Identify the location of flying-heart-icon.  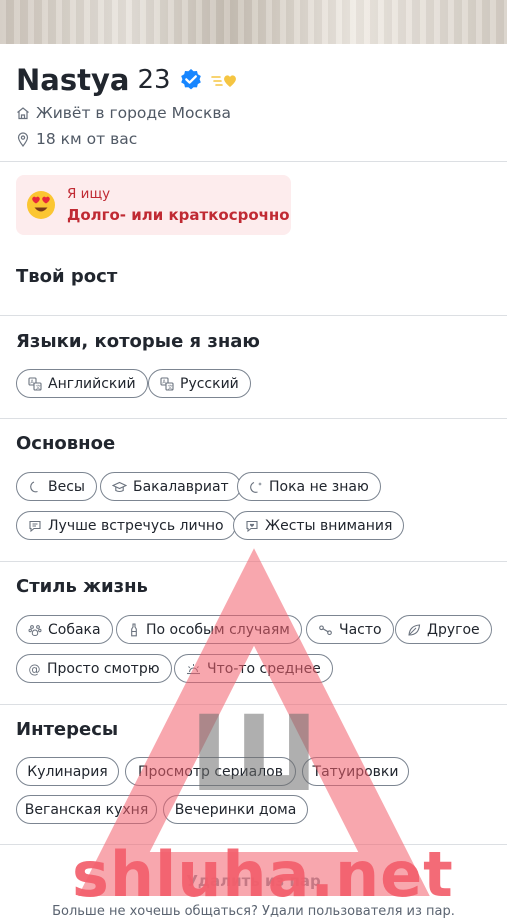
(224, 80).